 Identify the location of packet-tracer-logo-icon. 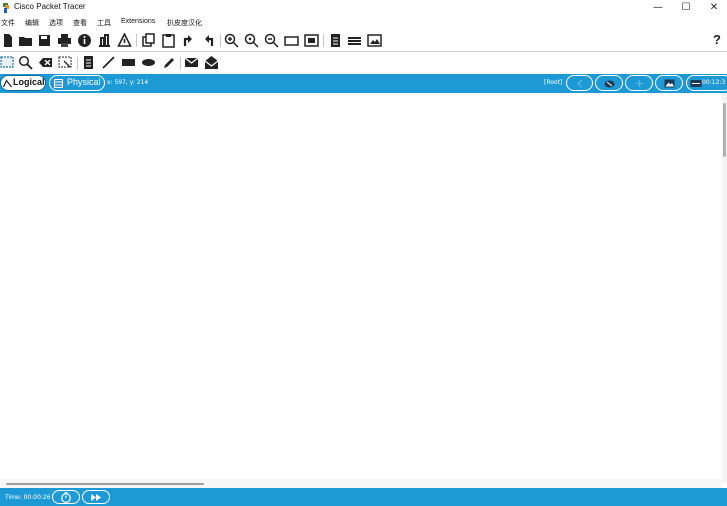
(6, 8).